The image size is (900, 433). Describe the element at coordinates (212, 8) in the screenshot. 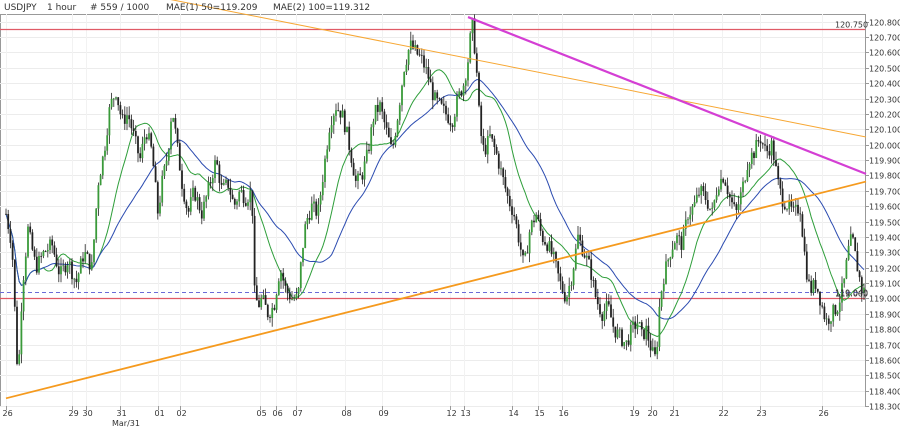

I see `indicator-label-ma50: MAE(1) 50=119.209` at that location.